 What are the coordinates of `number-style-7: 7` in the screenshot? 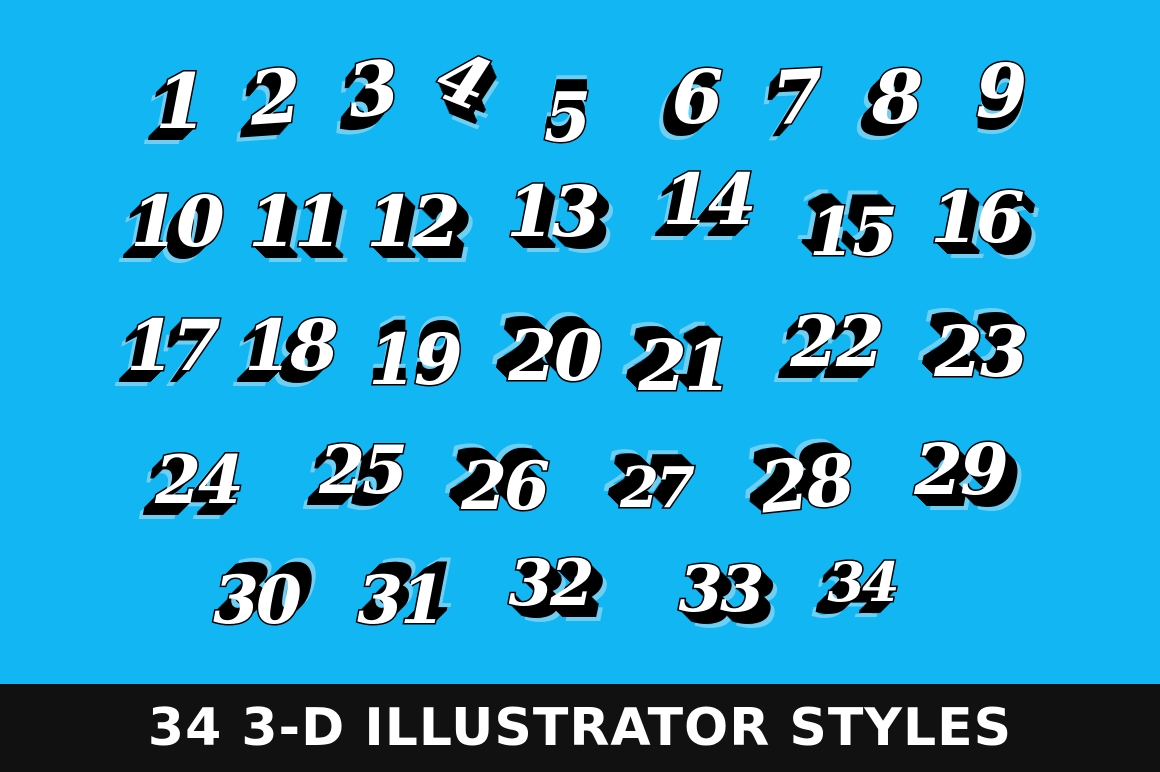 It's located at (796, 97).